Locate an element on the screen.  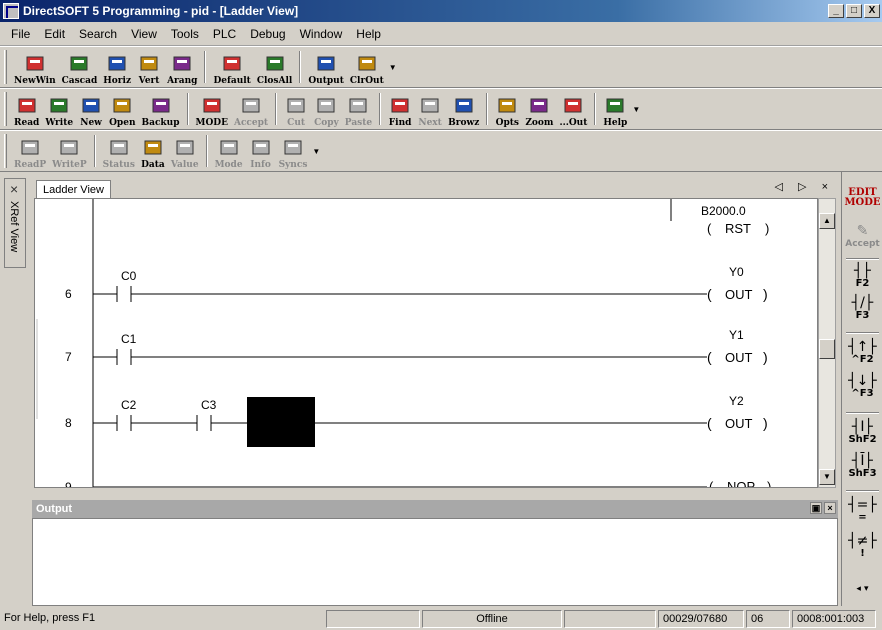
edit-mode-icon is located at coordinates (212, 106).